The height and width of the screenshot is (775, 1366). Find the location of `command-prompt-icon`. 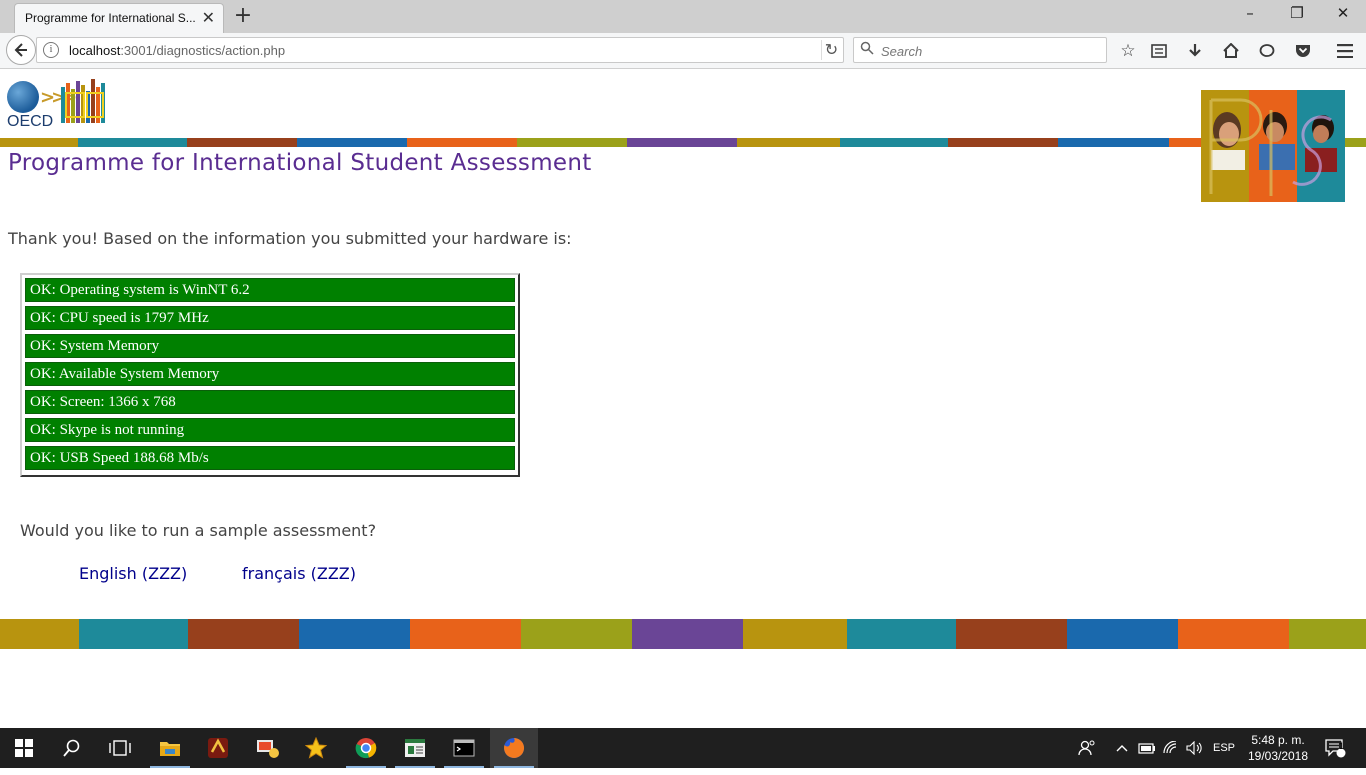

command-prompt-icon is located at coordinates (464, 748).